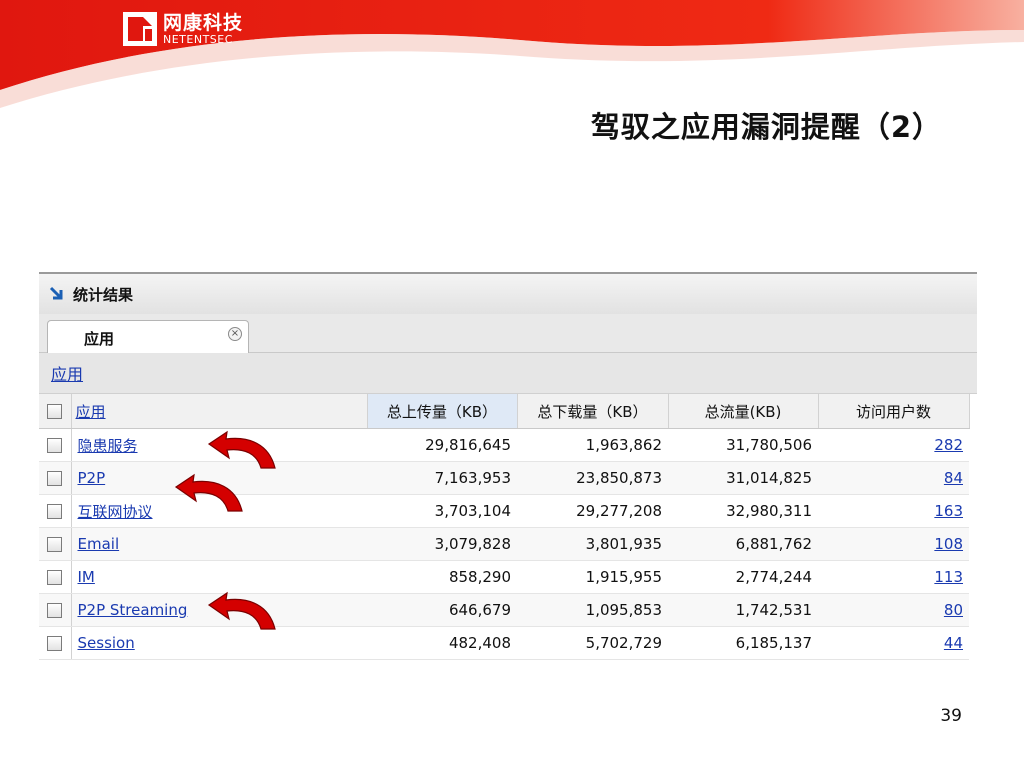  I want to click on column-header-app: 应用, so click(219, 411).